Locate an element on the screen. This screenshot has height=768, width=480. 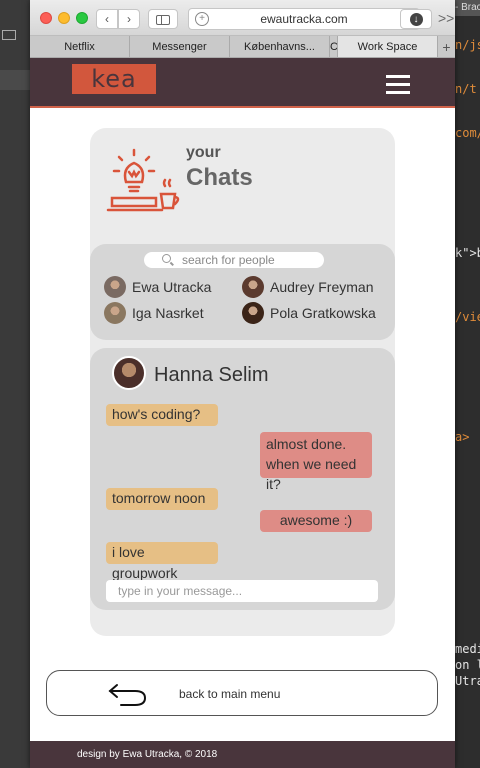
person-item: Audrey Freyman is located at coordinates (307, 287).